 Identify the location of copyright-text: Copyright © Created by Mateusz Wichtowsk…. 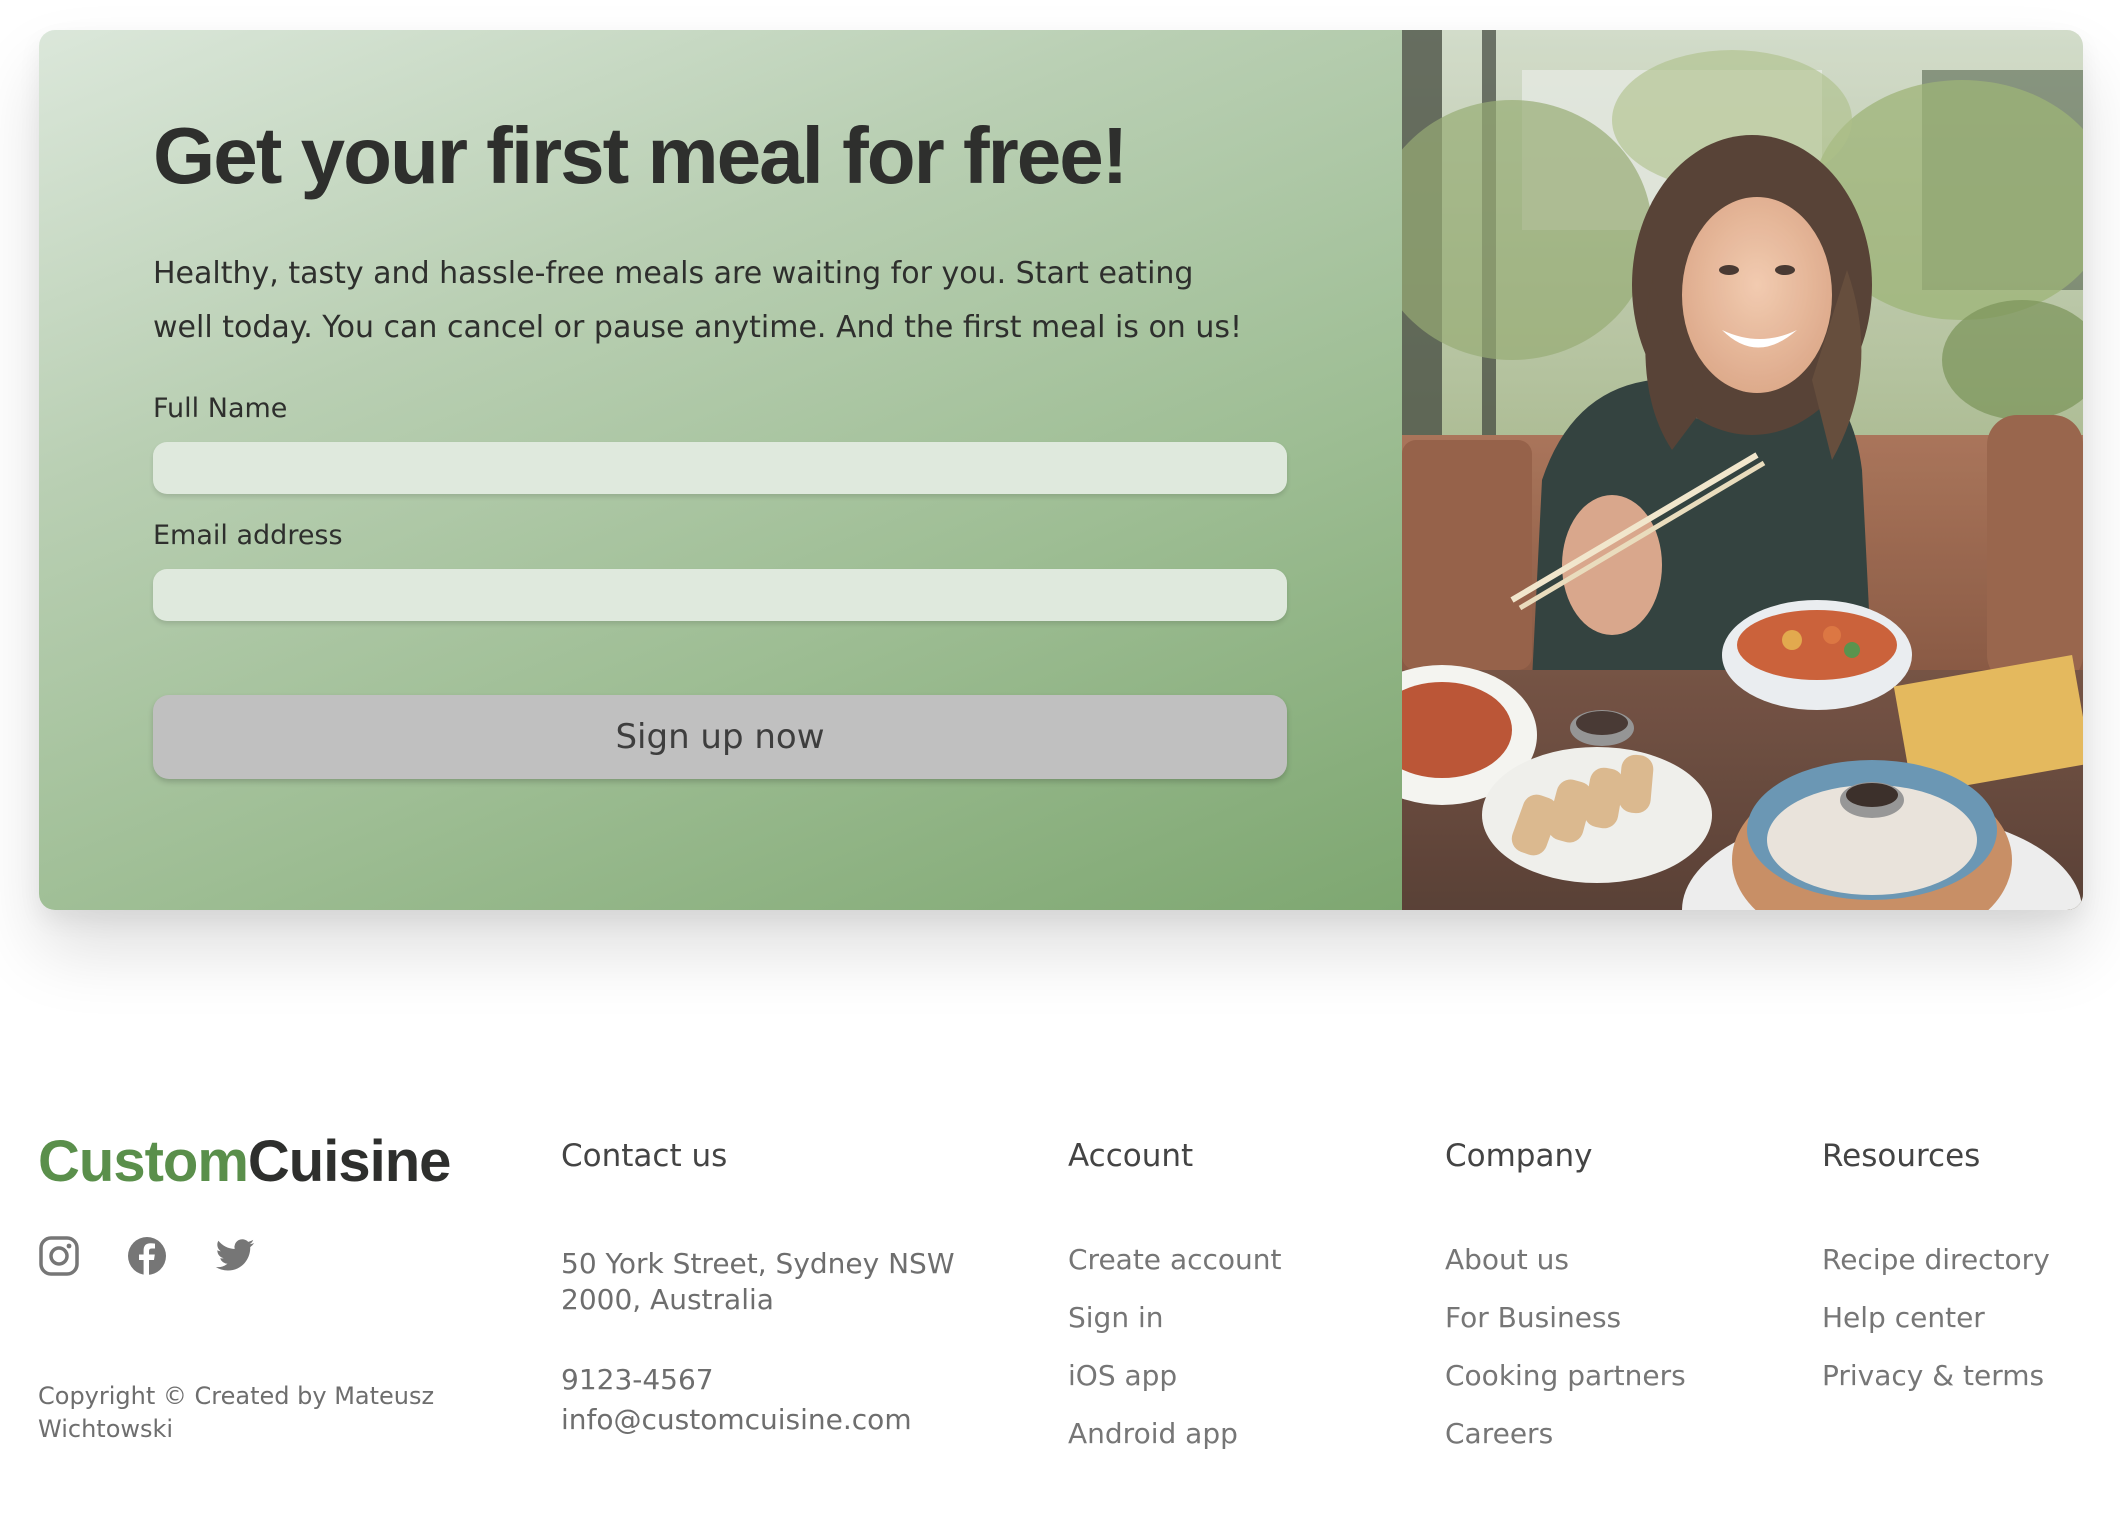
(236, 1412).